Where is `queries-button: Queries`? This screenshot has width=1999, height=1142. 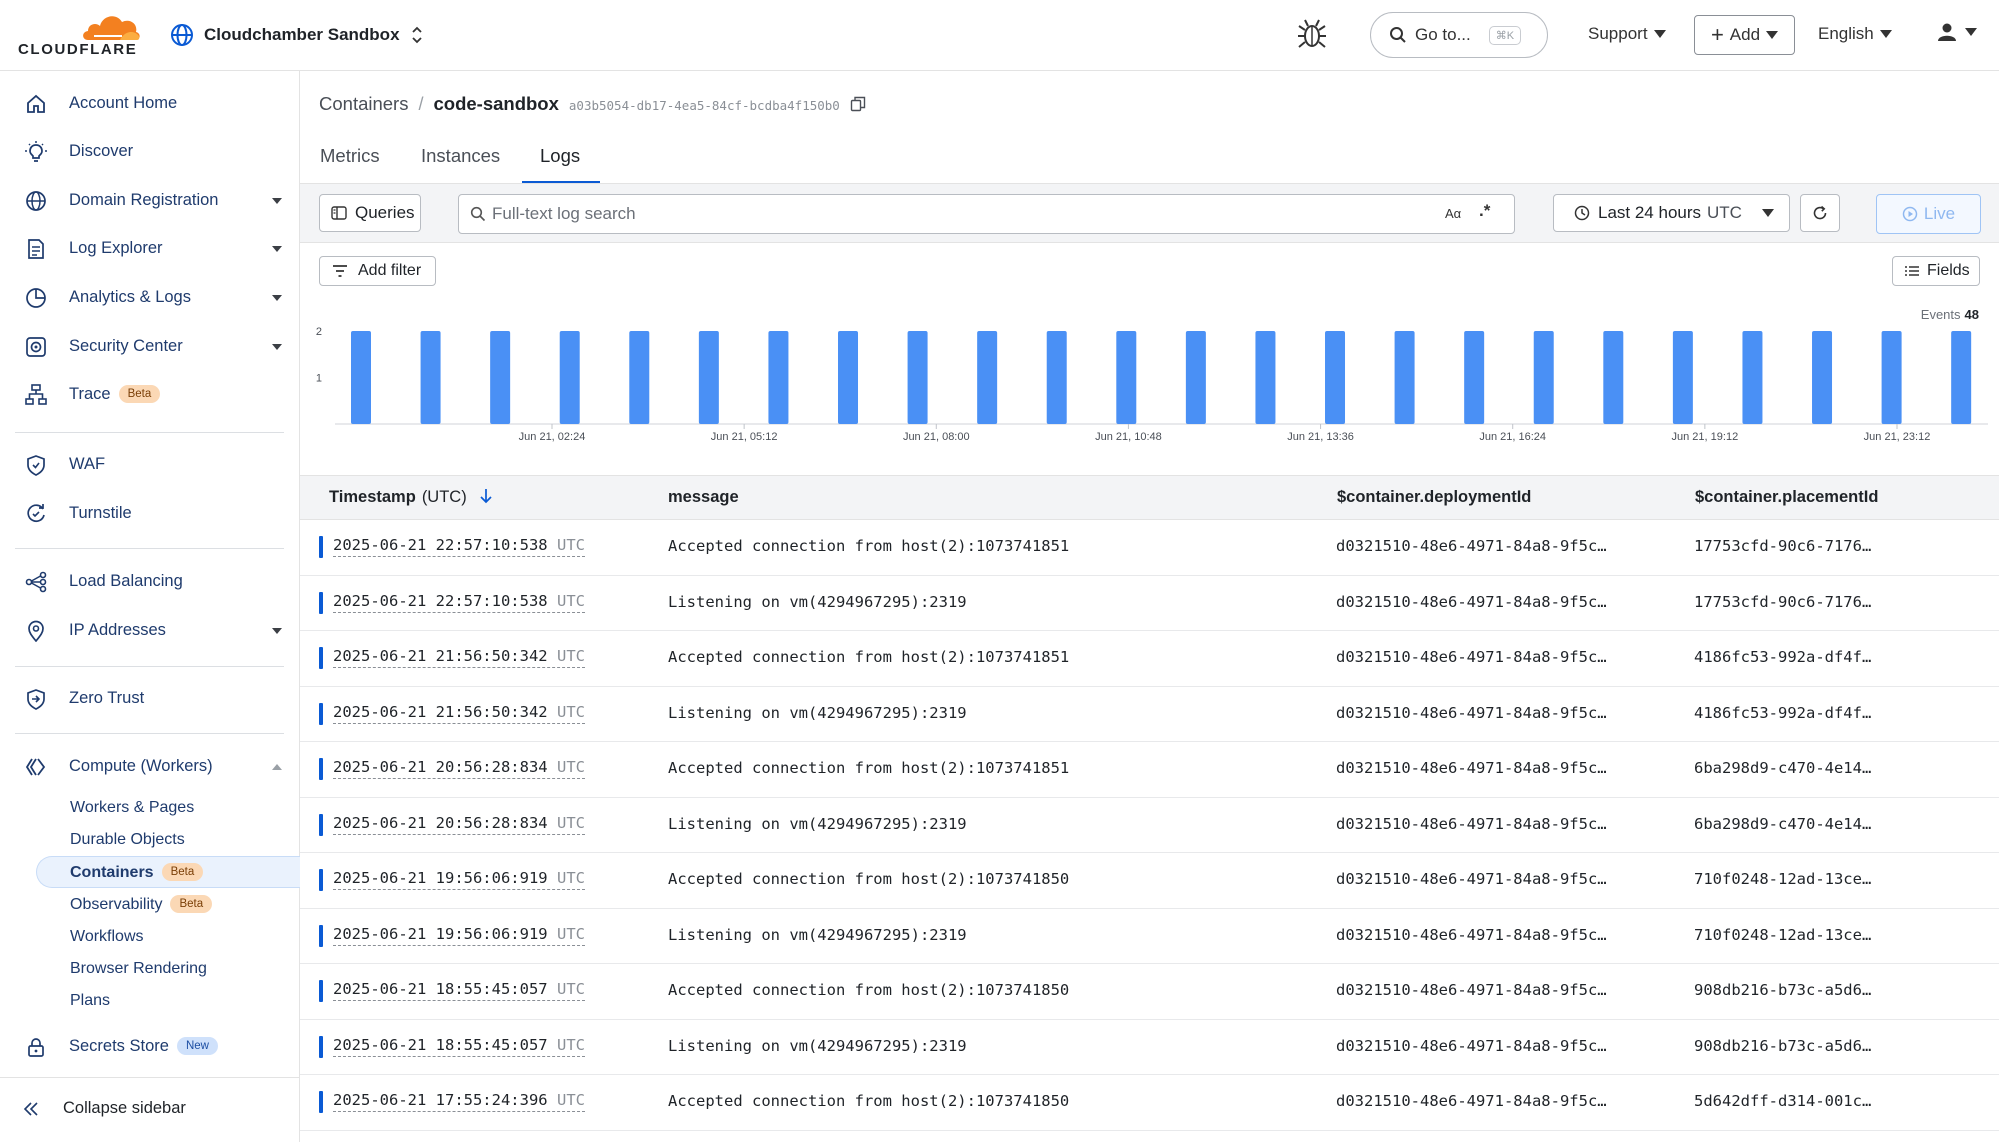
queries-button: Queries is located at coordinates (370, 213).